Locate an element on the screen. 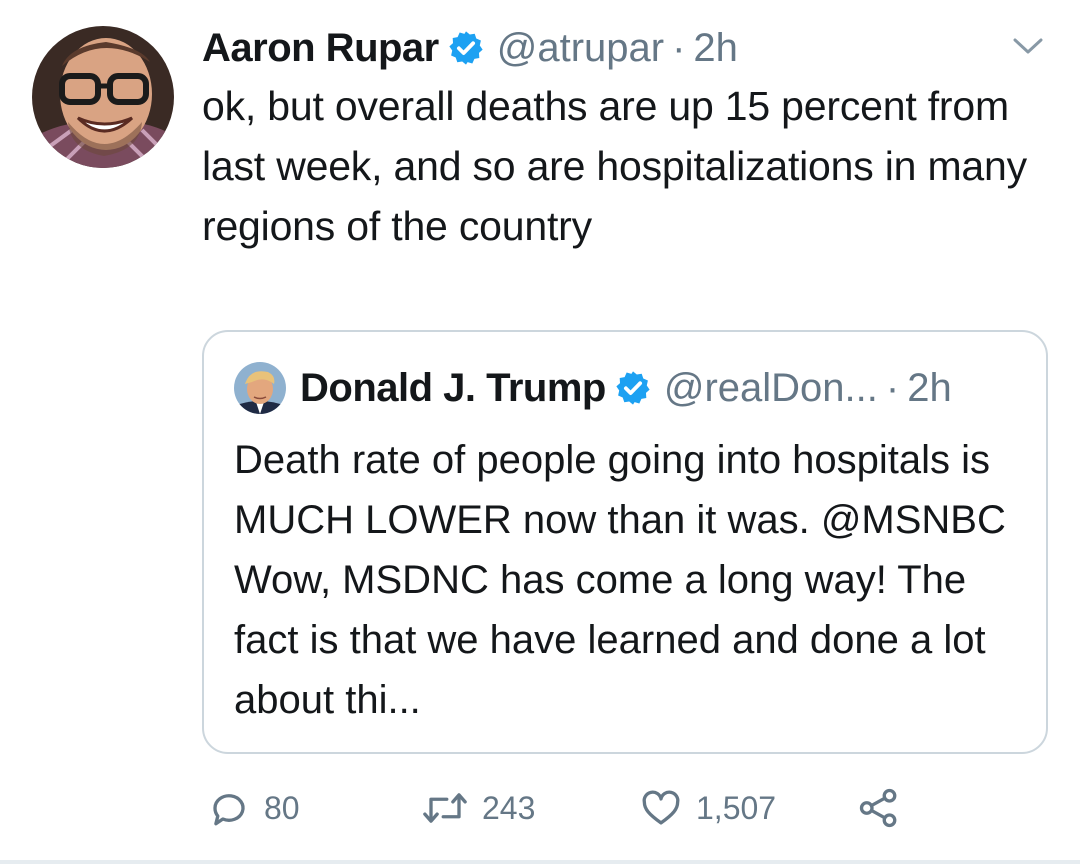 This screenshot has height=864, width=1080. tweet-header: Aaron Rupar @atrupar · 2h is located at coordinates (470, 48).